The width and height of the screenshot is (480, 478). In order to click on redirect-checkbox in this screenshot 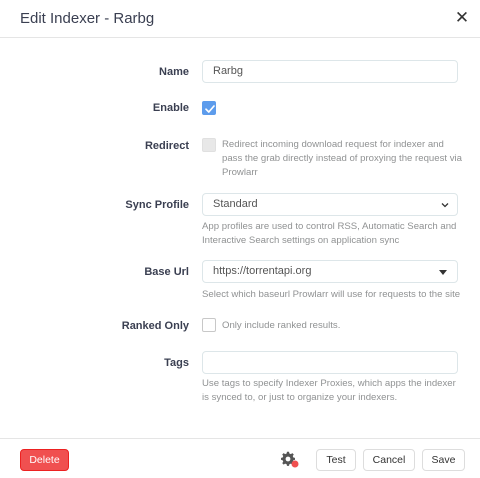, I will do `click(209, 145)`.